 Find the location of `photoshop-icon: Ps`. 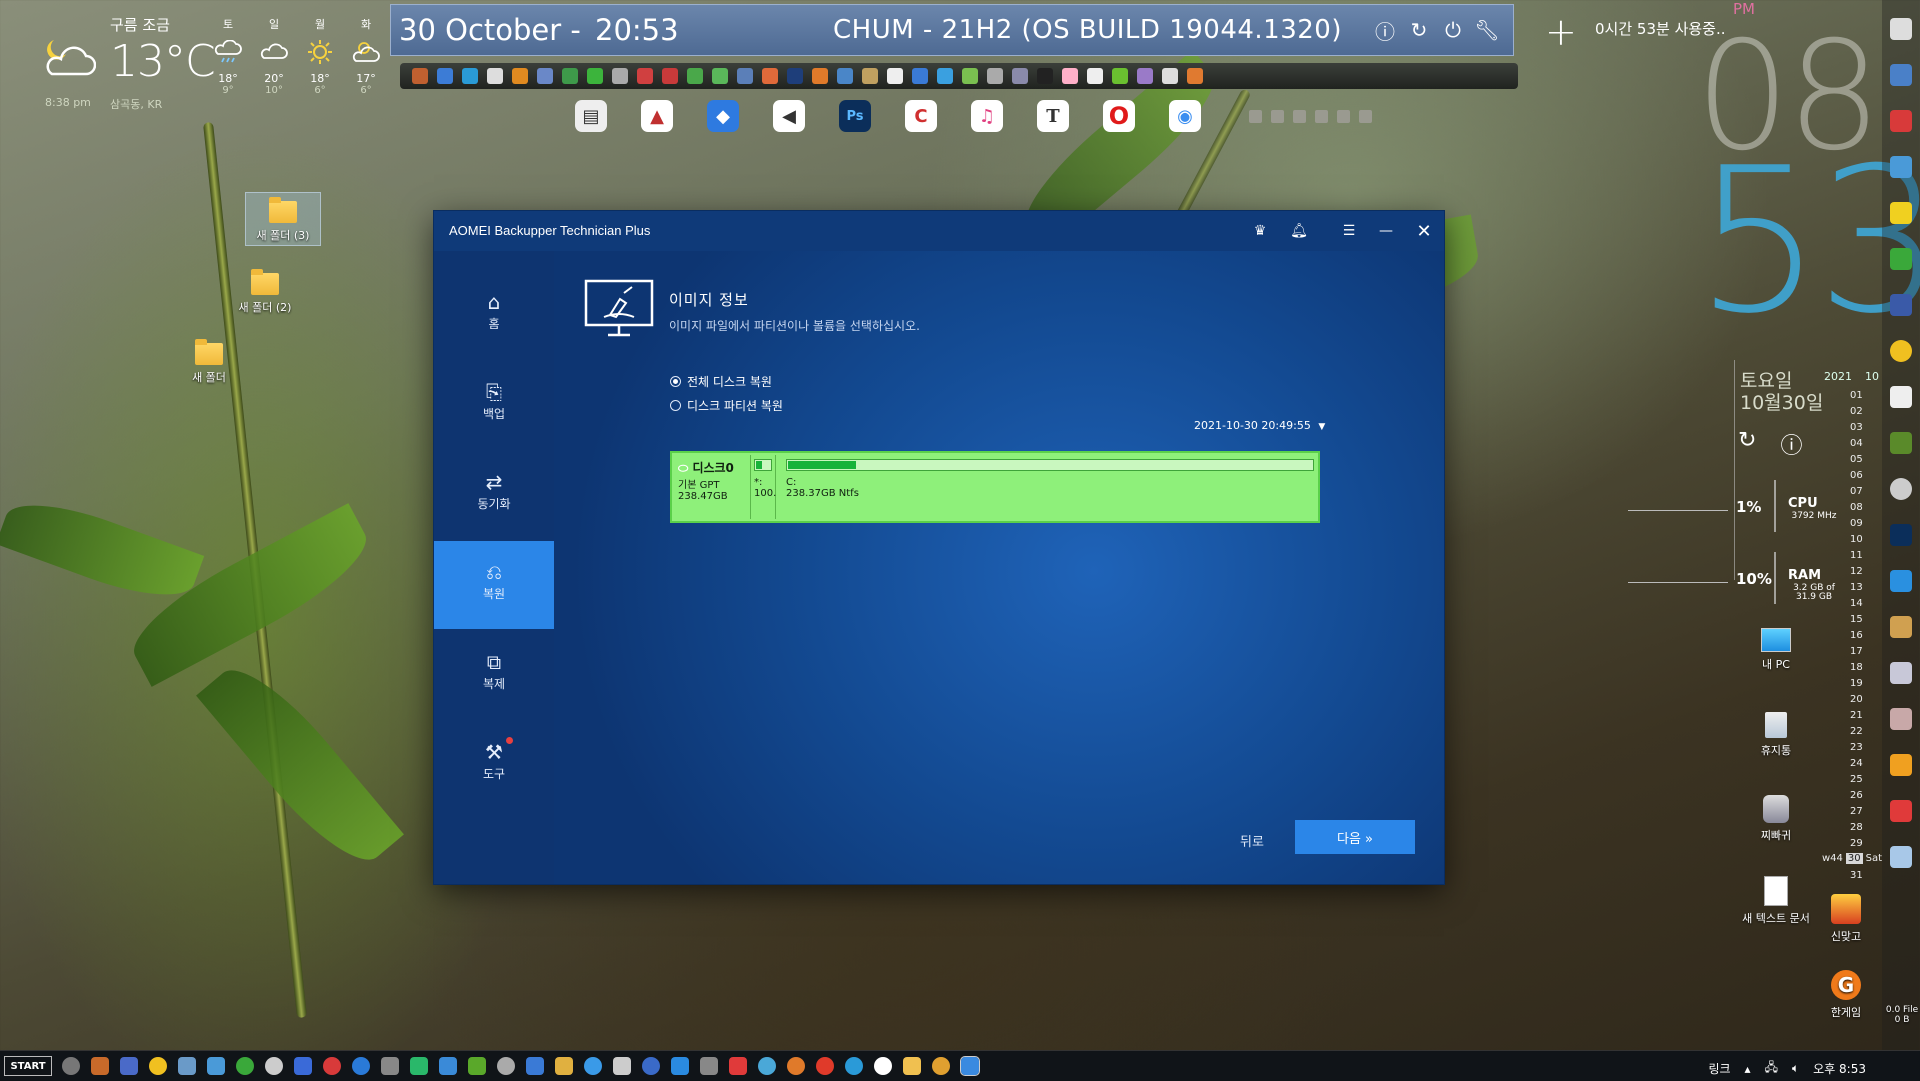

photoshop-icon: Ps is located at coordinates (855, 116).